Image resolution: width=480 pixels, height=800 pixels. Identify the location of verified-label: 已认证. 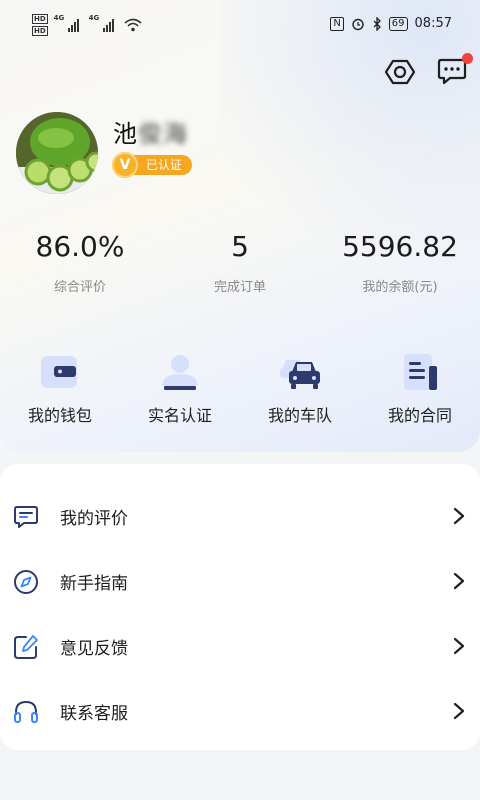
(162, 165).